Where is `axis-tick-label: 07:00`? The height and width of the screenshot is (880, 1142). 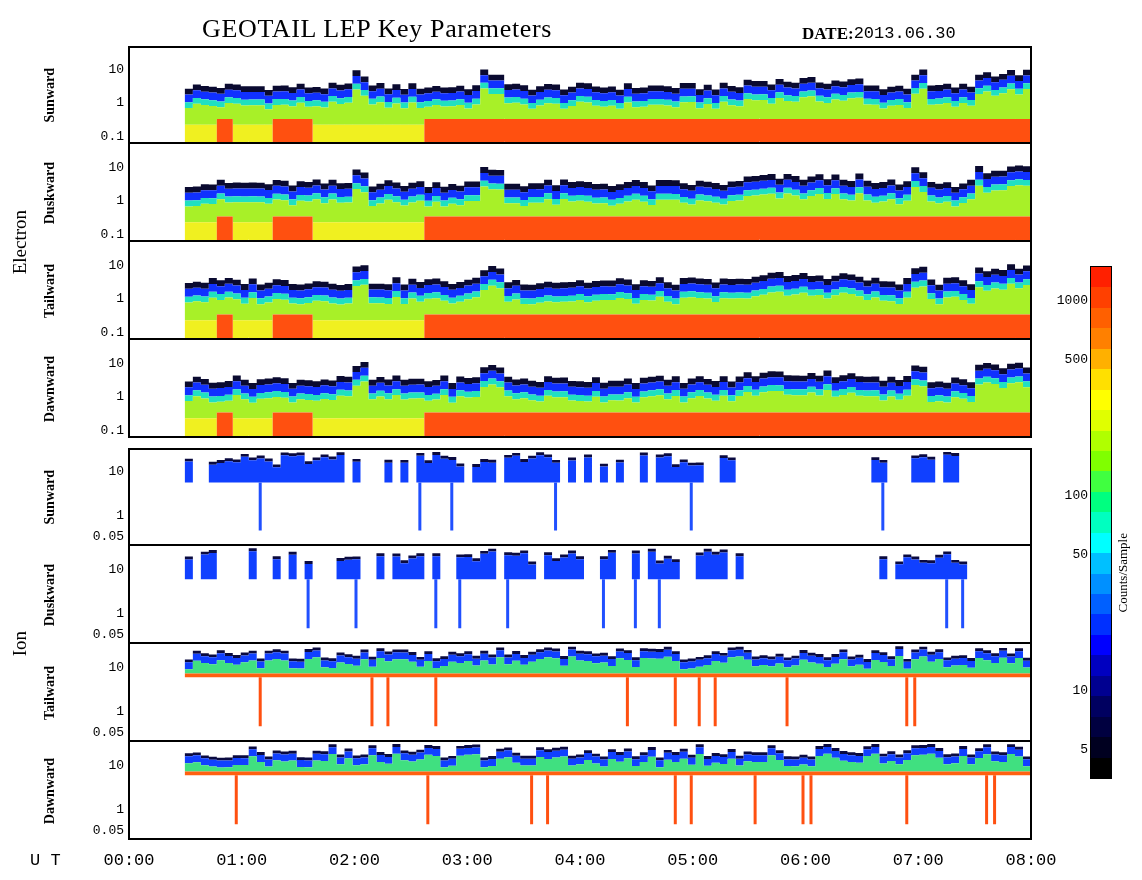 axis-tick-label: 07:00 is located at coordinates (918, 860).